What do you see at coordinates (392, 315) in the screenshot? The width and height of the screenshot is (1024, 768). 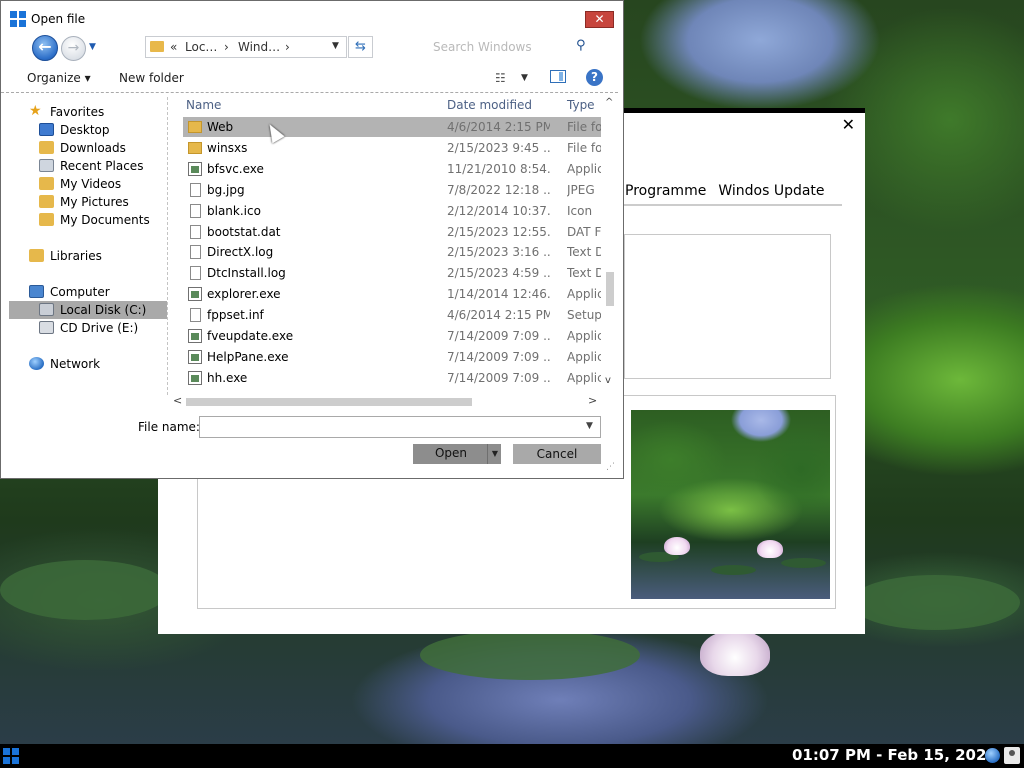 I see `file-row: fppset.inf 4/6/2014 2:15 PM Setup` at bounding box center [392, 315].